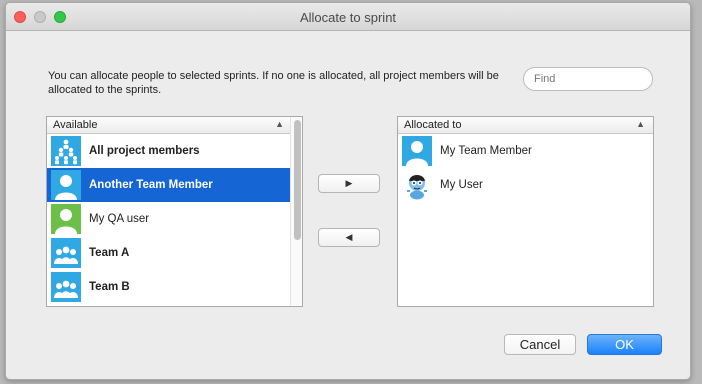 The image size is (702, 384). Describe the element at coordinates (174, 125) in the screenshot. I see `available-list-header: Available ▲` at that location.